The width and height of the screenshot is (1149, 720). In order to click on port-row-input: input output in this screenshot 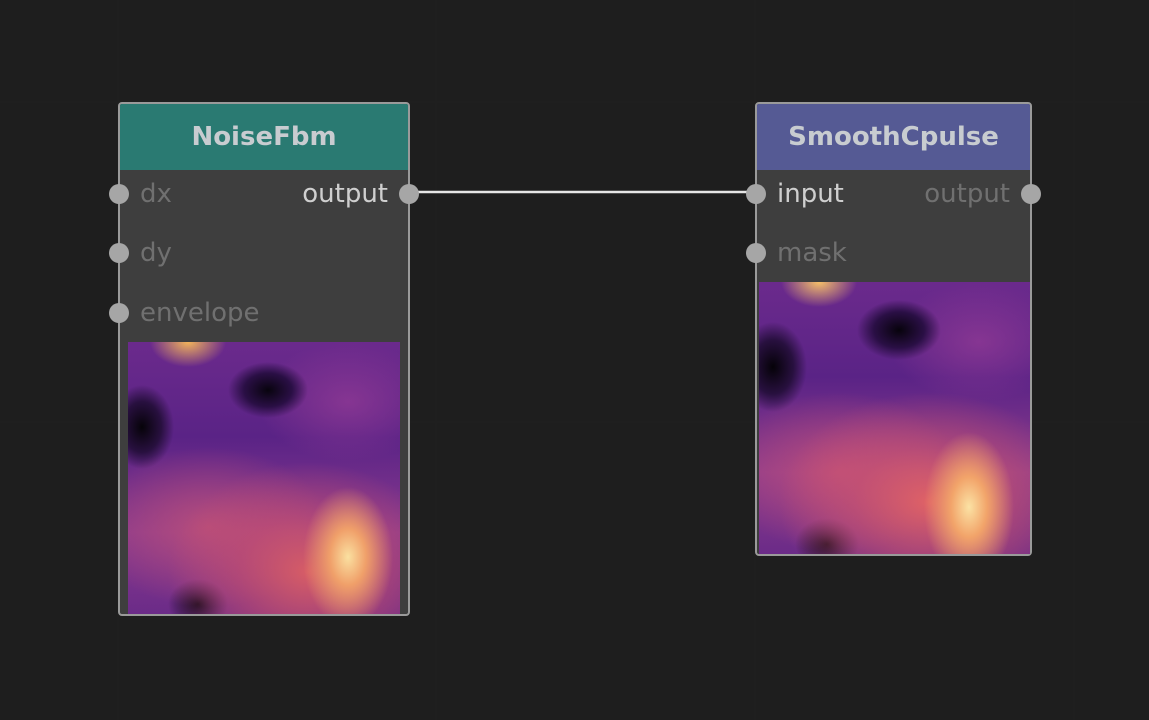, I will do `click(893, 194)`.